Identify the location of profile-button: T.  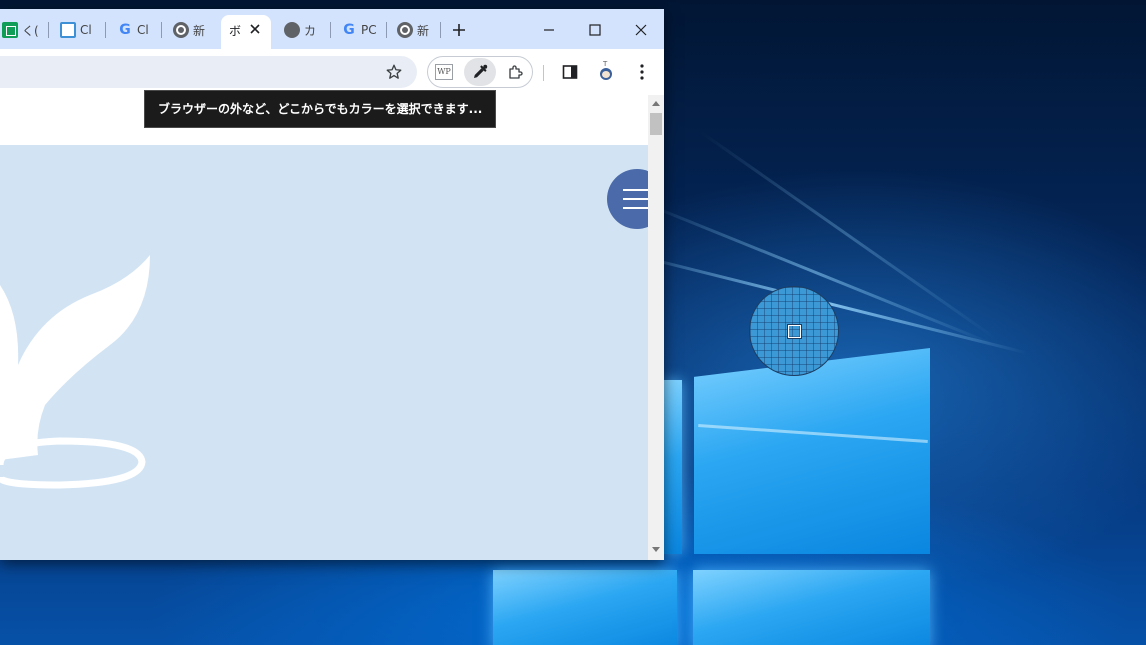
(606, 72).